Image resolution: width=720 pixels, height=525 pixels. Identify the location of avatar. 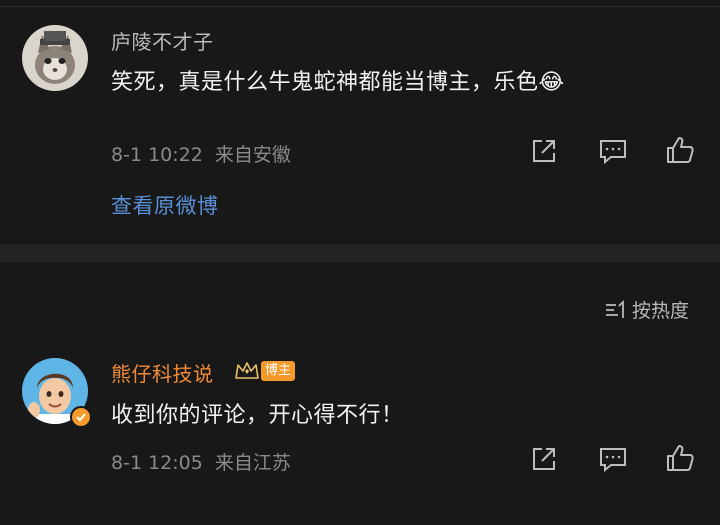
(55, 58).